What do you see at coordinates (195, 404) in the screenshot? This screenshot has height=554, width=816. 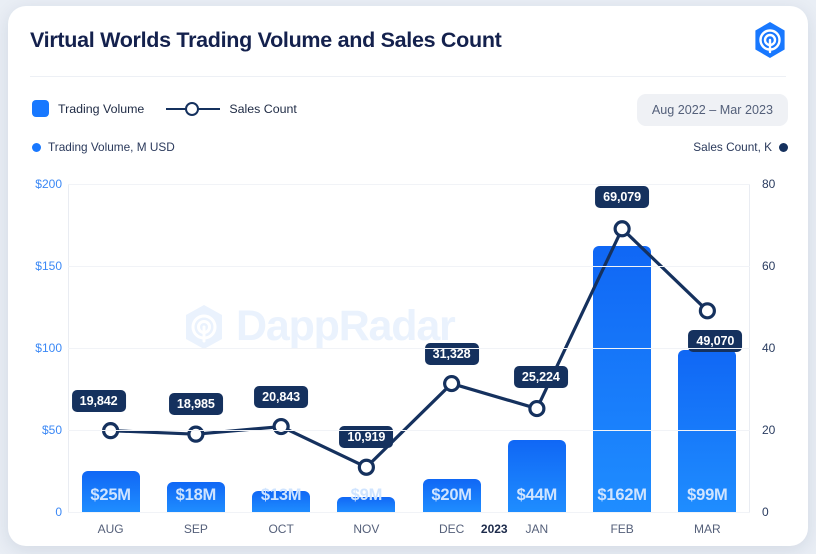 I see `point-value-label-sep: 18,985` at bounding box center [195, 404].